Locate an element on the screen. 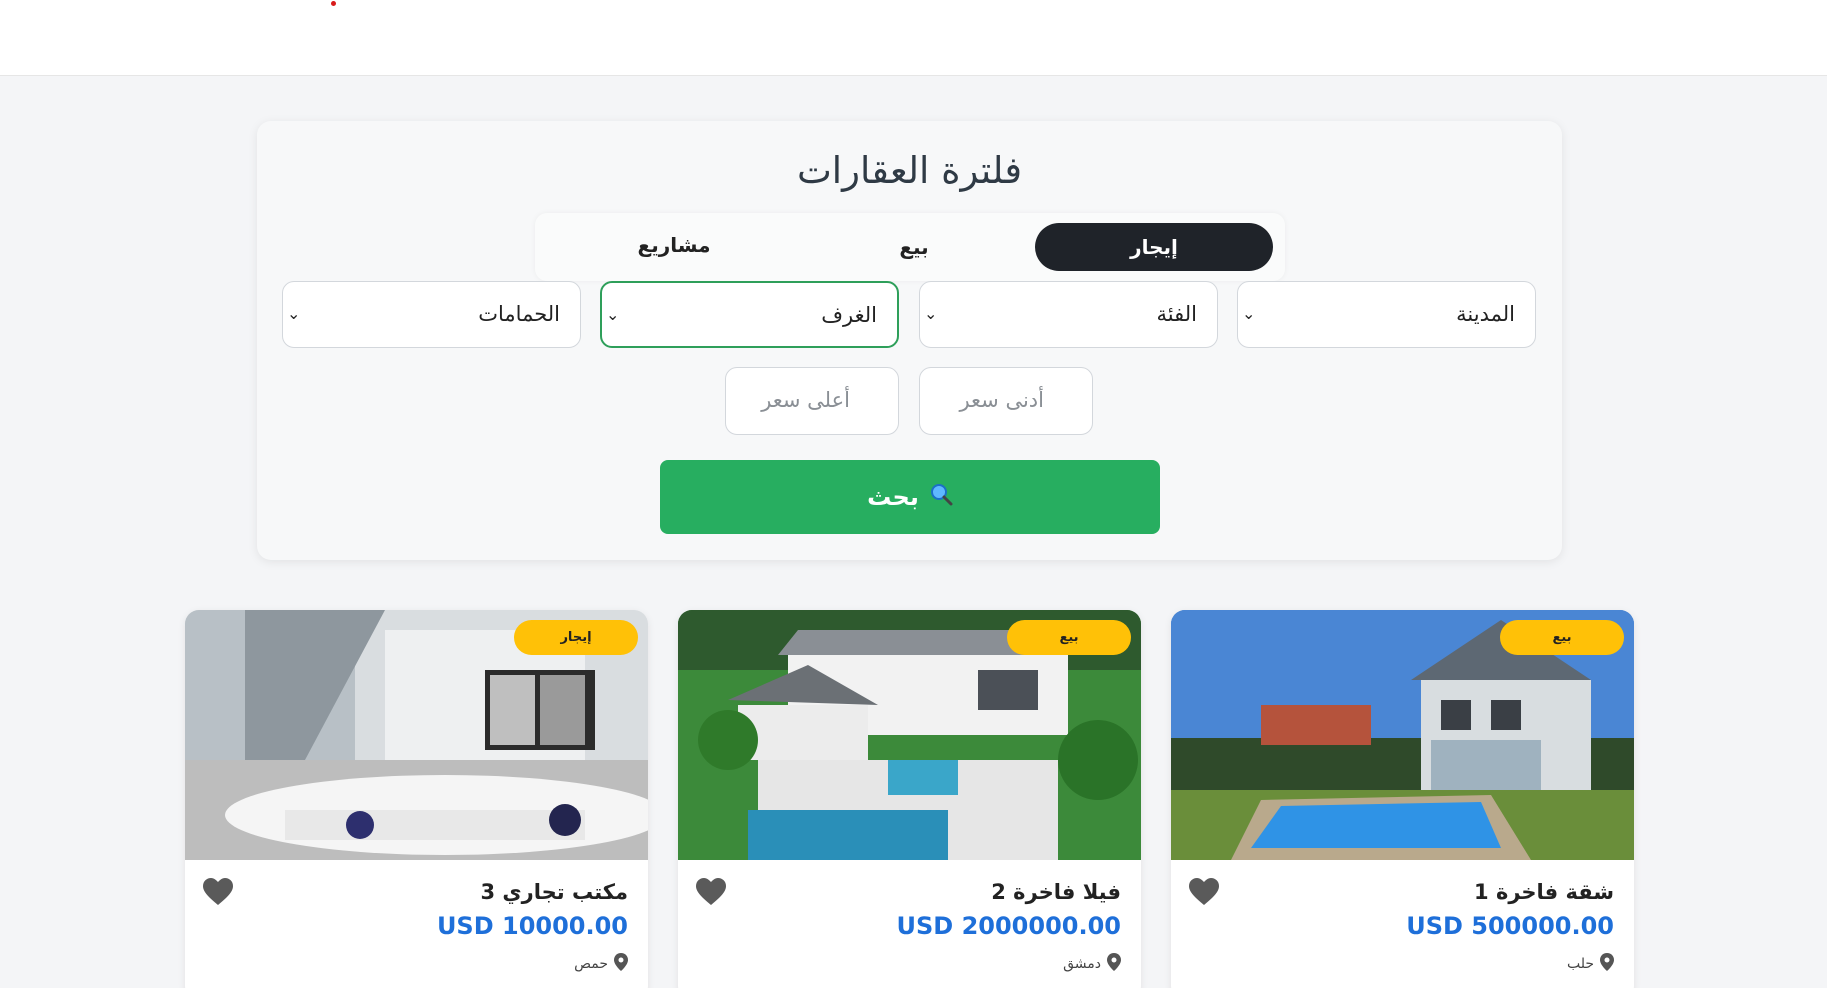 The image size is (1827, 988). listing-location: حمص is located at coordinates (601, 964).